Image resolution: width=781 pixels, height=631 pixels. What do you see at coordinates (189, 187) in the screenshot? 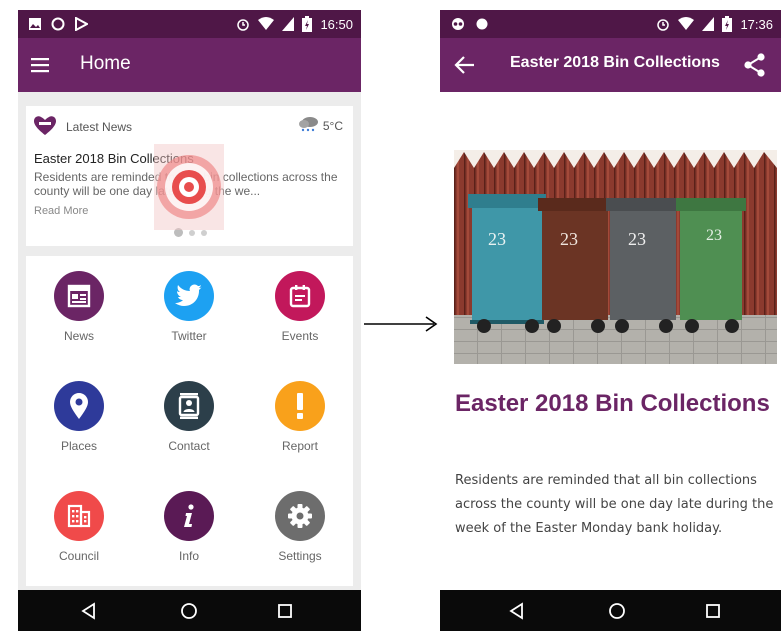
I see `tap-target-indicator` at bounding box center [189, 187].